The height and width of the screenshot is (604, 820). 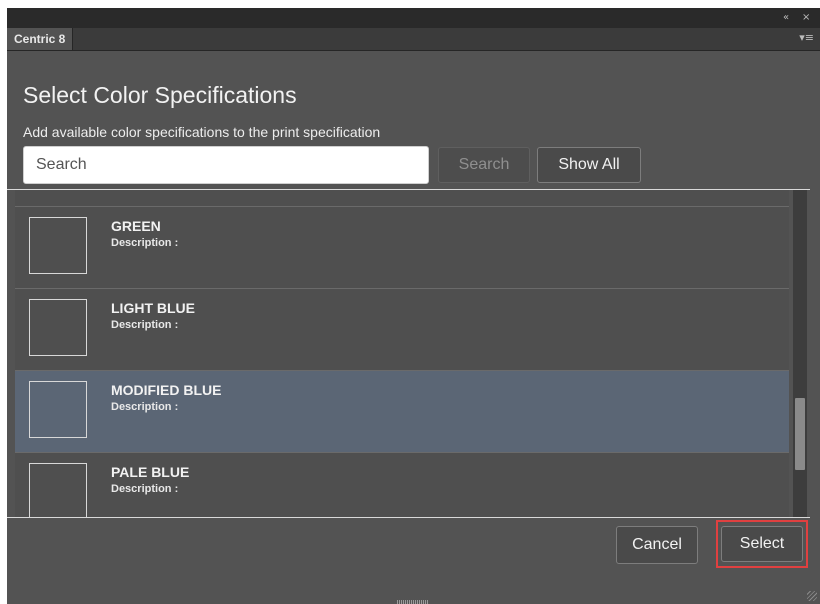 What do you see at coordinates (413, 602) in the screenshot?
I see `bottom-resize-handle` at bounding box center [413, 602].